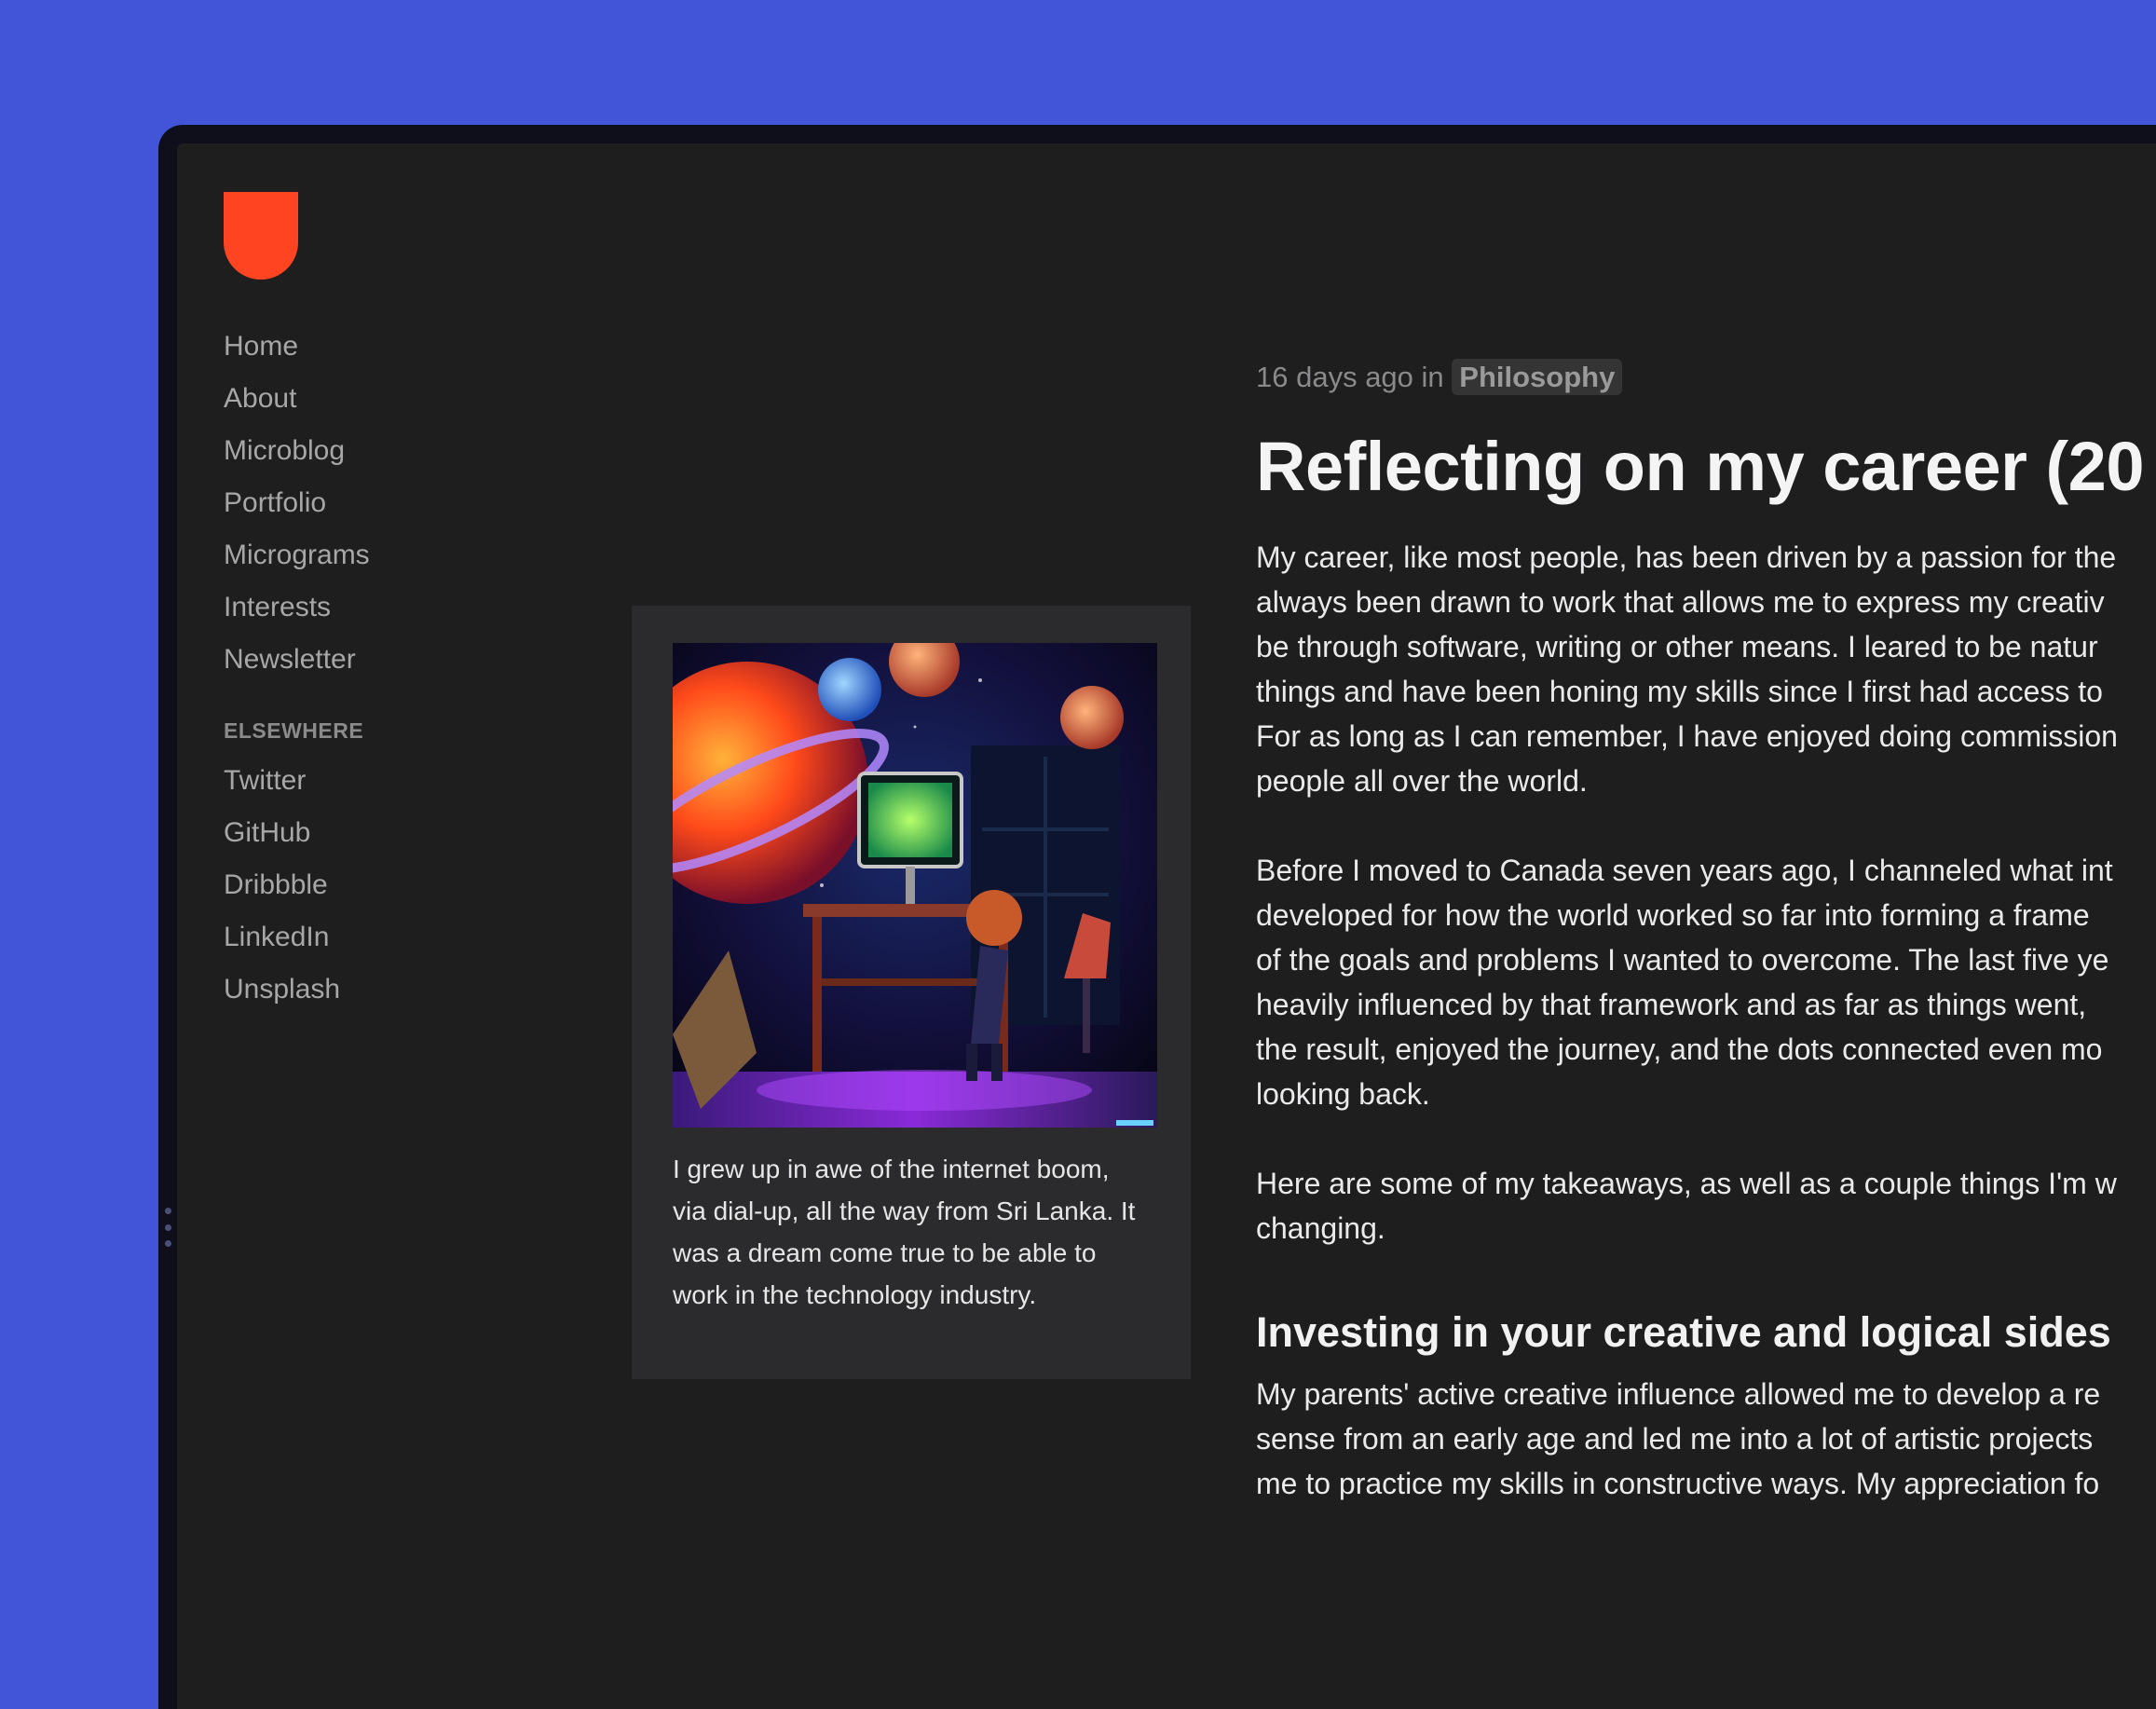  Describe the element at coordinates (297, 607) in the screenshot. I see `nav-interests: Interests` at that location.